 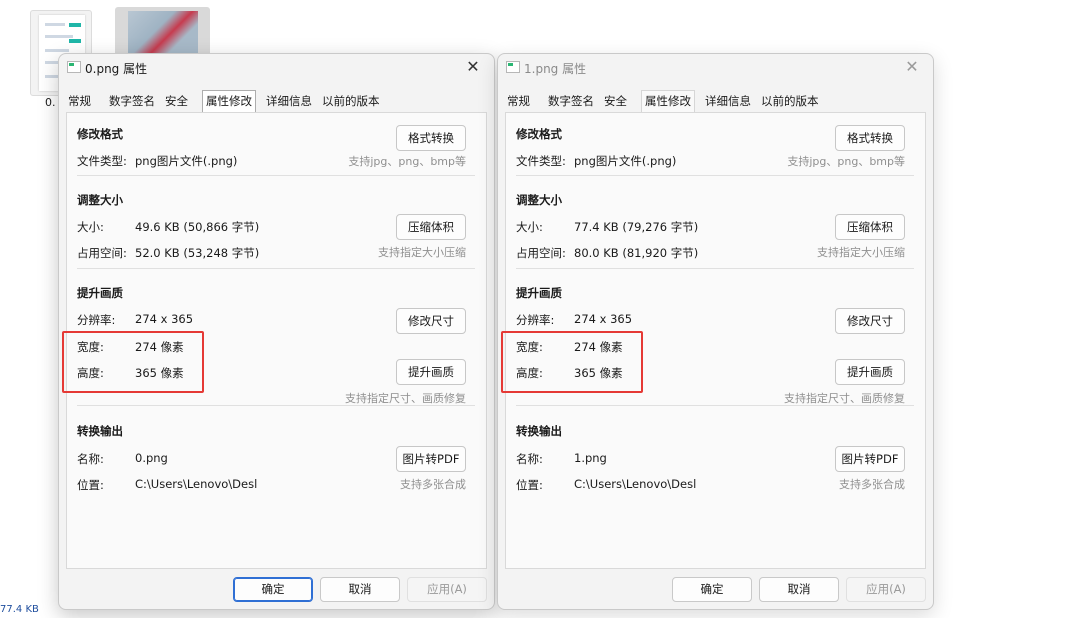 What do you see at coordinates (636, 227) in the screenshot?
I see `size-value: 77.4 KB (79,276 字节)` at bounding box center [636, 227].